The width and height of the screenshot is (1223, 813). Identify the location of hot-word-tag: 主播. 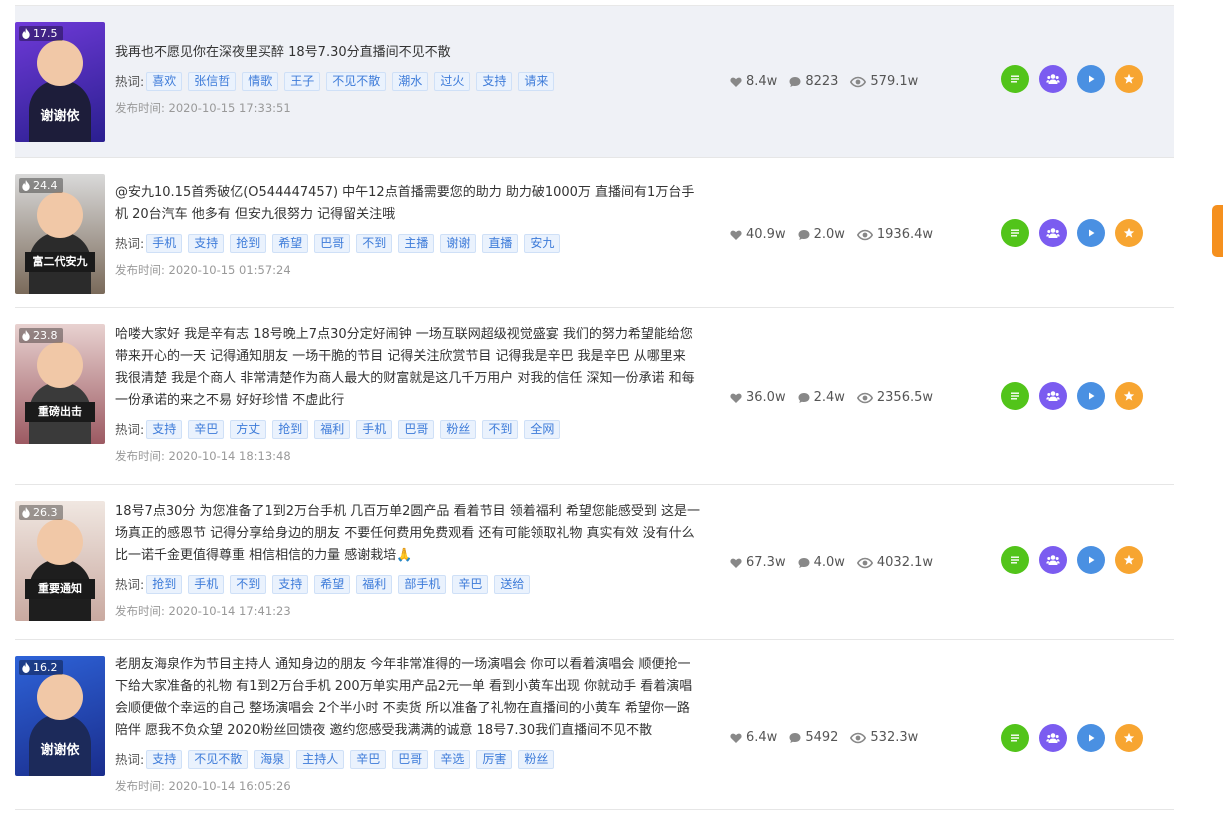
(416, 243).